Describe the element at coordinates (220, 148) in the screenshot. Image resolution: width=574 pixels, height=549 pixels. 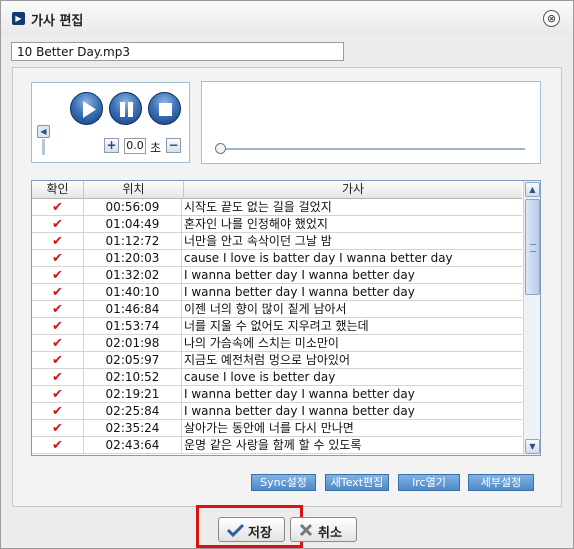
I see `seek-handle` at that location.